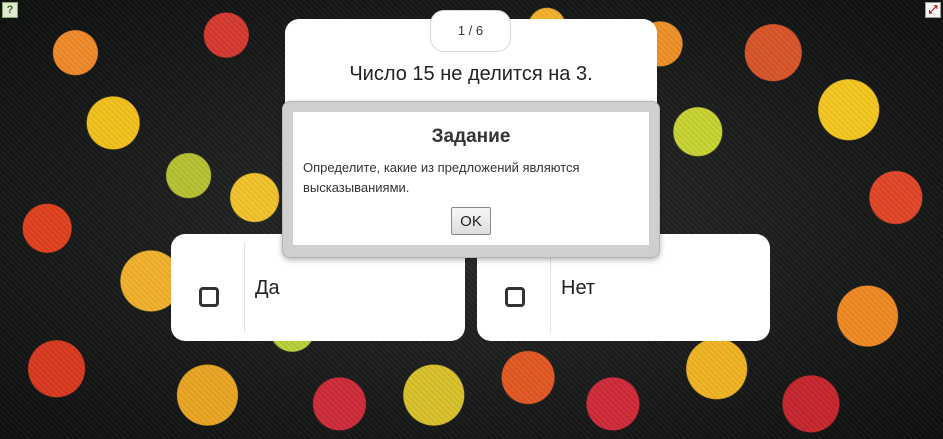 Image resolution: width=943 pixels, height=439 pixels. I want to click on ok-button: OK, so click(471, 221).